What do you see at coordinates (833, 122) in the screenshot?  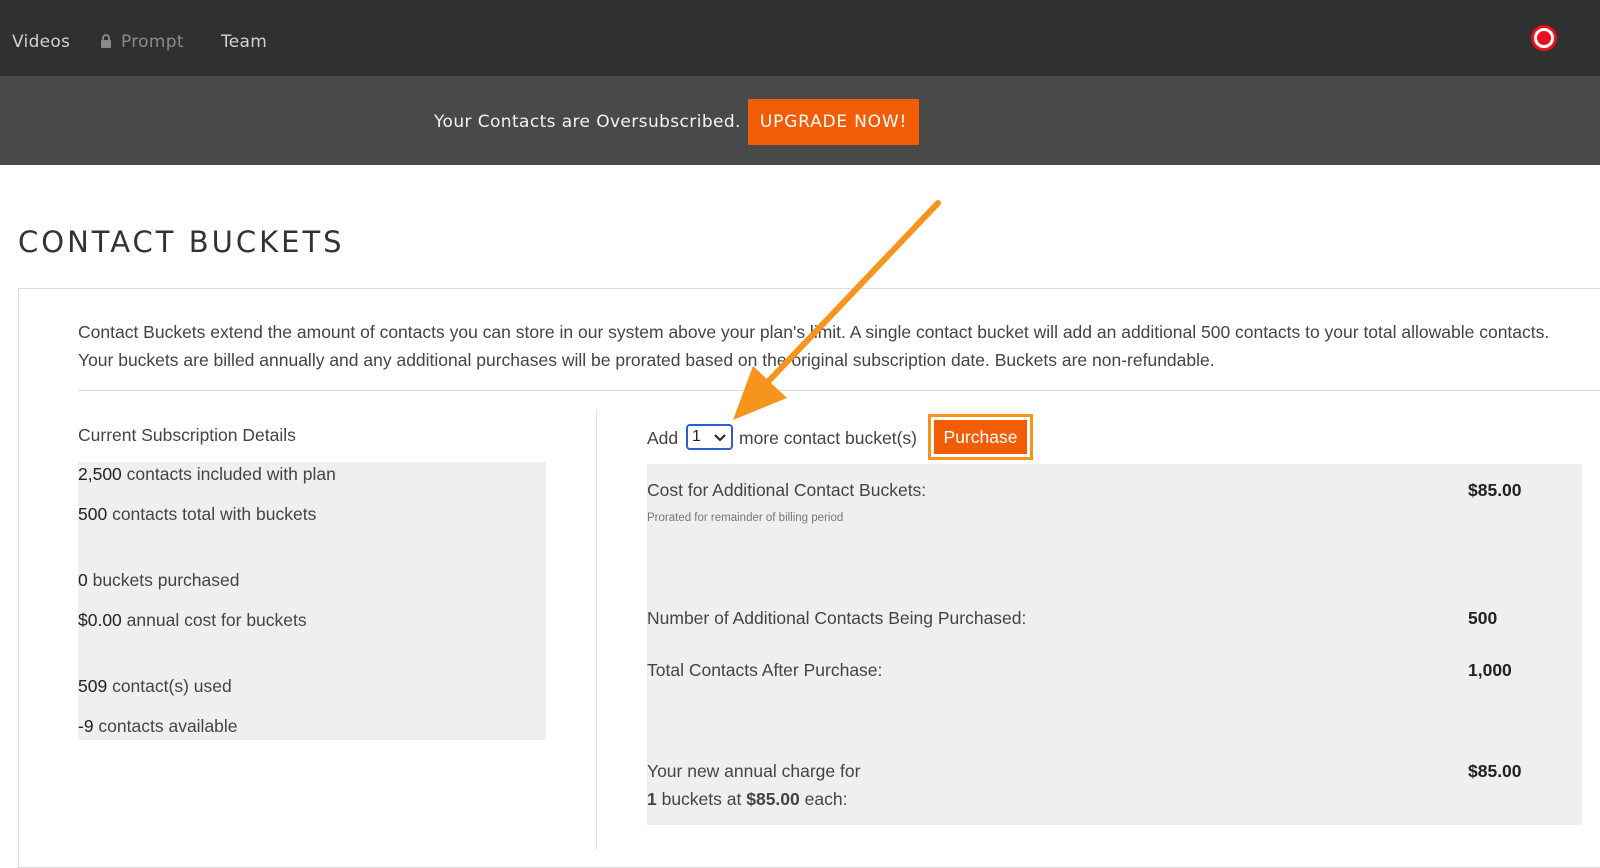 I see `upgrade-now-button: UPGRADE NOW!` at bounding box center [833, 122].